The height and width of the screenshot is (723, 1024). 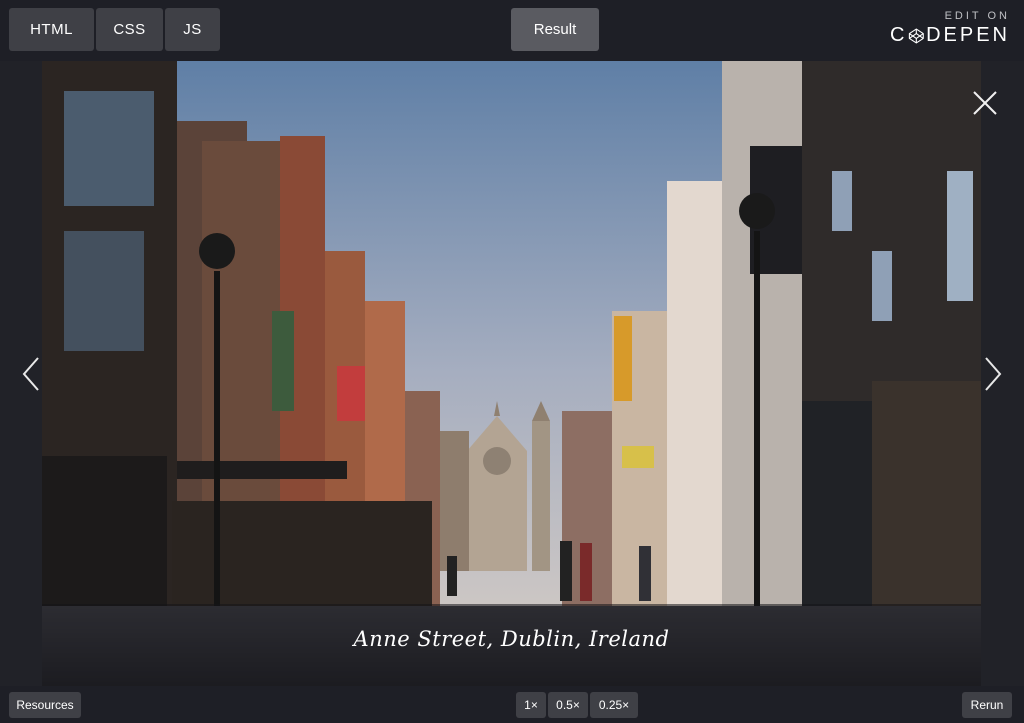 I want to click on previous-button, so click(x=31, y=374).